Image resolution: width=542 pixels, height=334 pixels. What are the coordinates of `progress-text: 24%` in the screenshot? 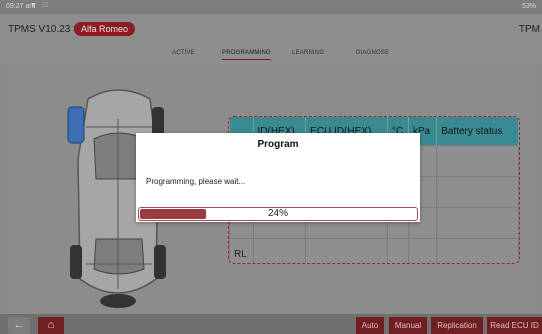 It's located at (277, 213).